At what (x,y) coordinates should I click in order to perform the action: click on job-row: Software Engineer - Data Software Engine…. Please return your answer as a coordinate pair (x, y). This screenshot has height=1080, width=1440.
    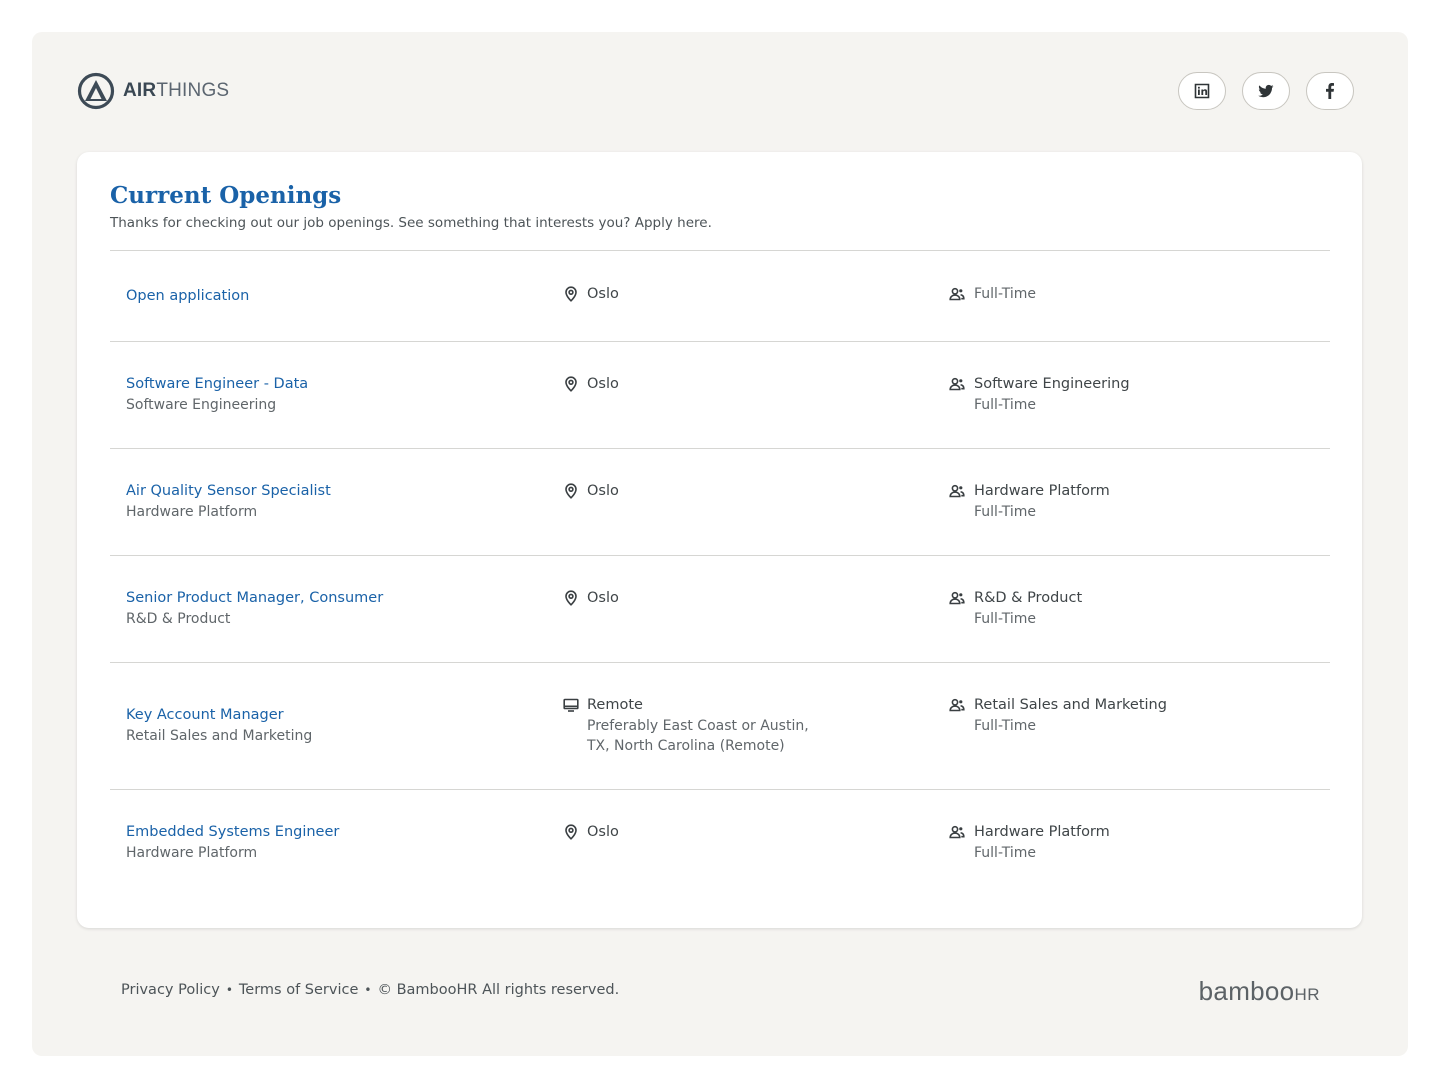
    Looking at the image, I should click on (720, 394).